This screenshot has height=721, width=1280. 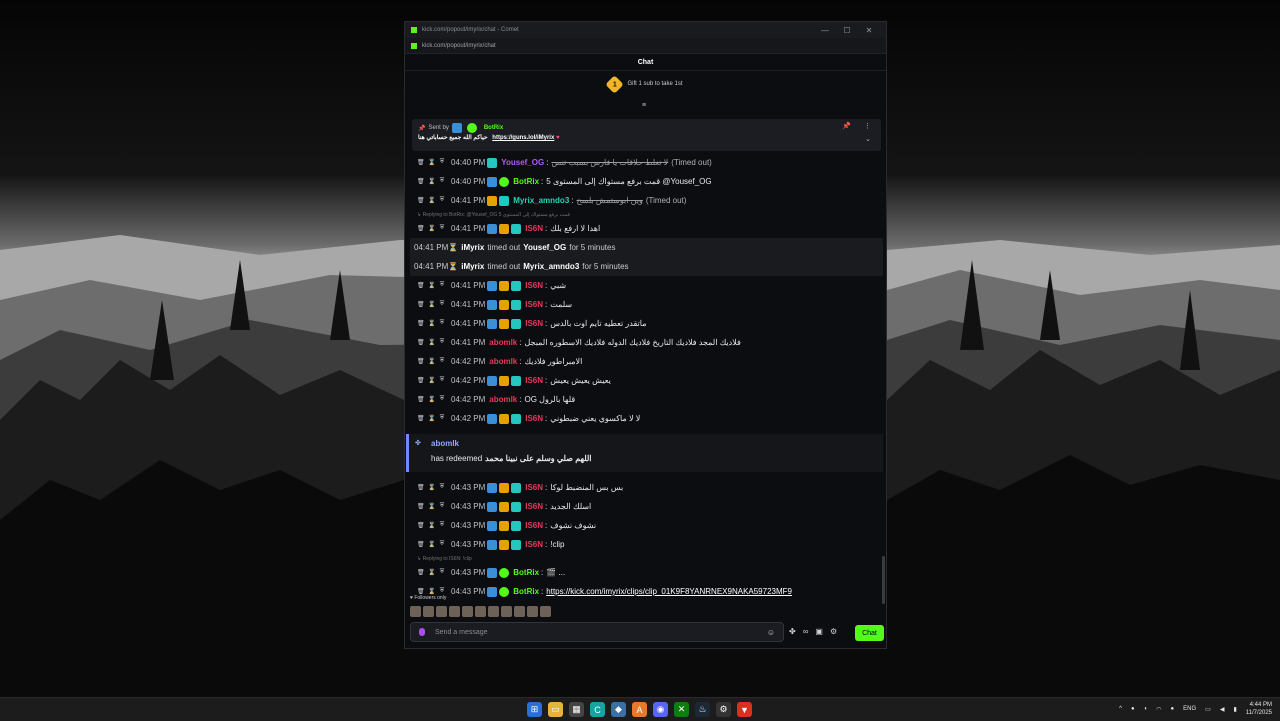 I want to click on infinity-icon: ∞, so click(x=806, y=631).